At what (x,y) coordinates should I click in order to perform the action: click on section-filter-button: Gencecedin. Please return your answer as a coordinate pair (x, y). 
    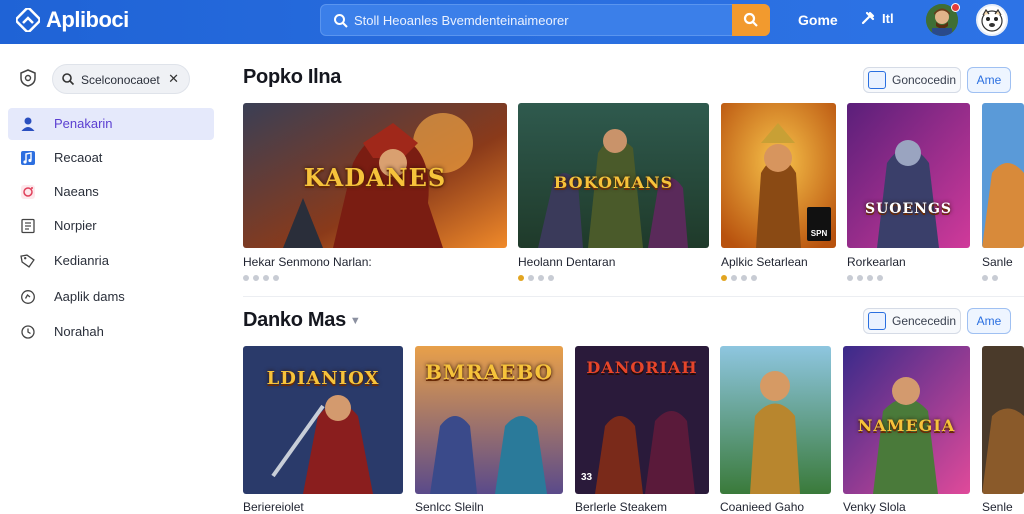
    Looking at the image, I should click on (912, 321).